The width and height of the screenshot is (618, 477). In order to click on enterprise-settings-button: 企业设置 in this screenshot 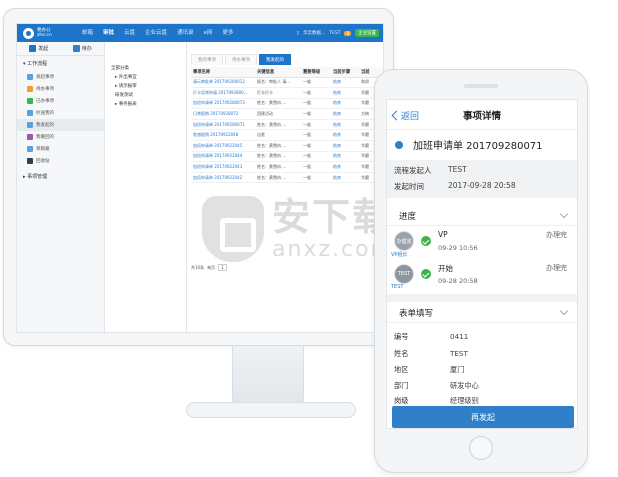, I will do `click(367, 33)`.